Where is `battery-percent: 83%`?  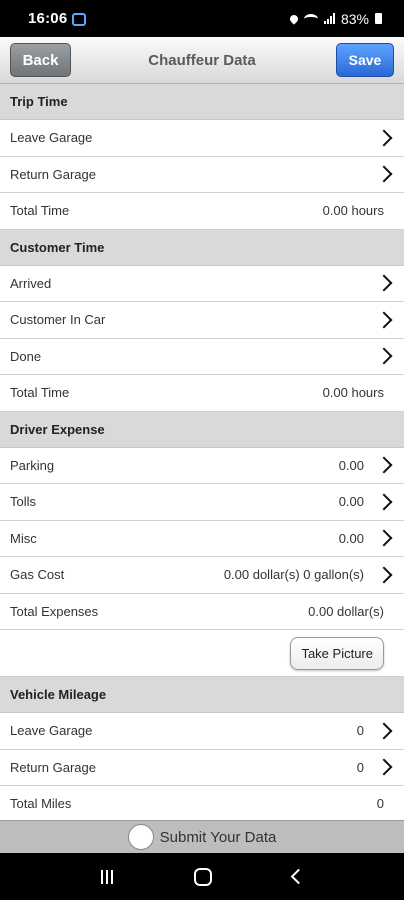
battery-percent: 83% is located at coordinates (354, 18).